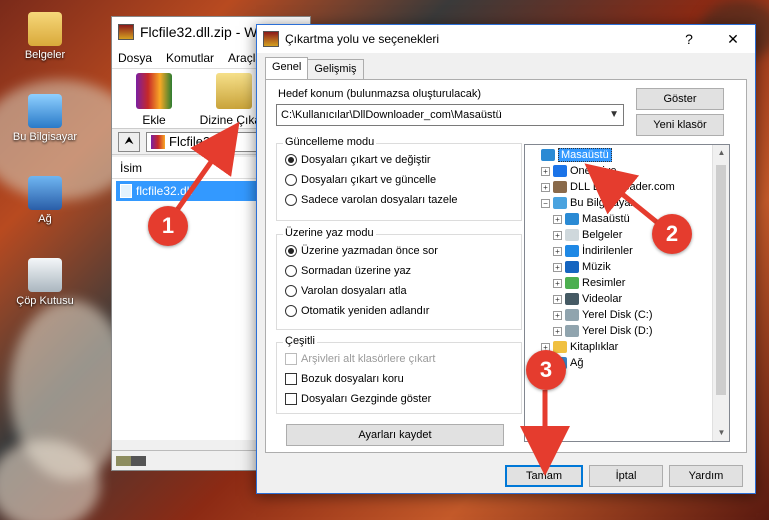  What do you see at coordinates (335, 69) in the screenshot?
I see `tab-advanced: Gelişmiş` at bounding box center [335, 69].